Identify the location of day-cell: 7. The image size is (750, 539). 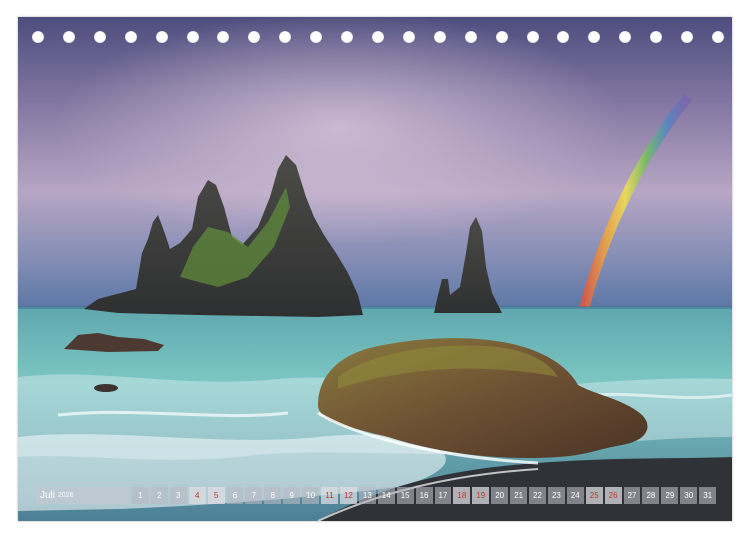
(254, 495).